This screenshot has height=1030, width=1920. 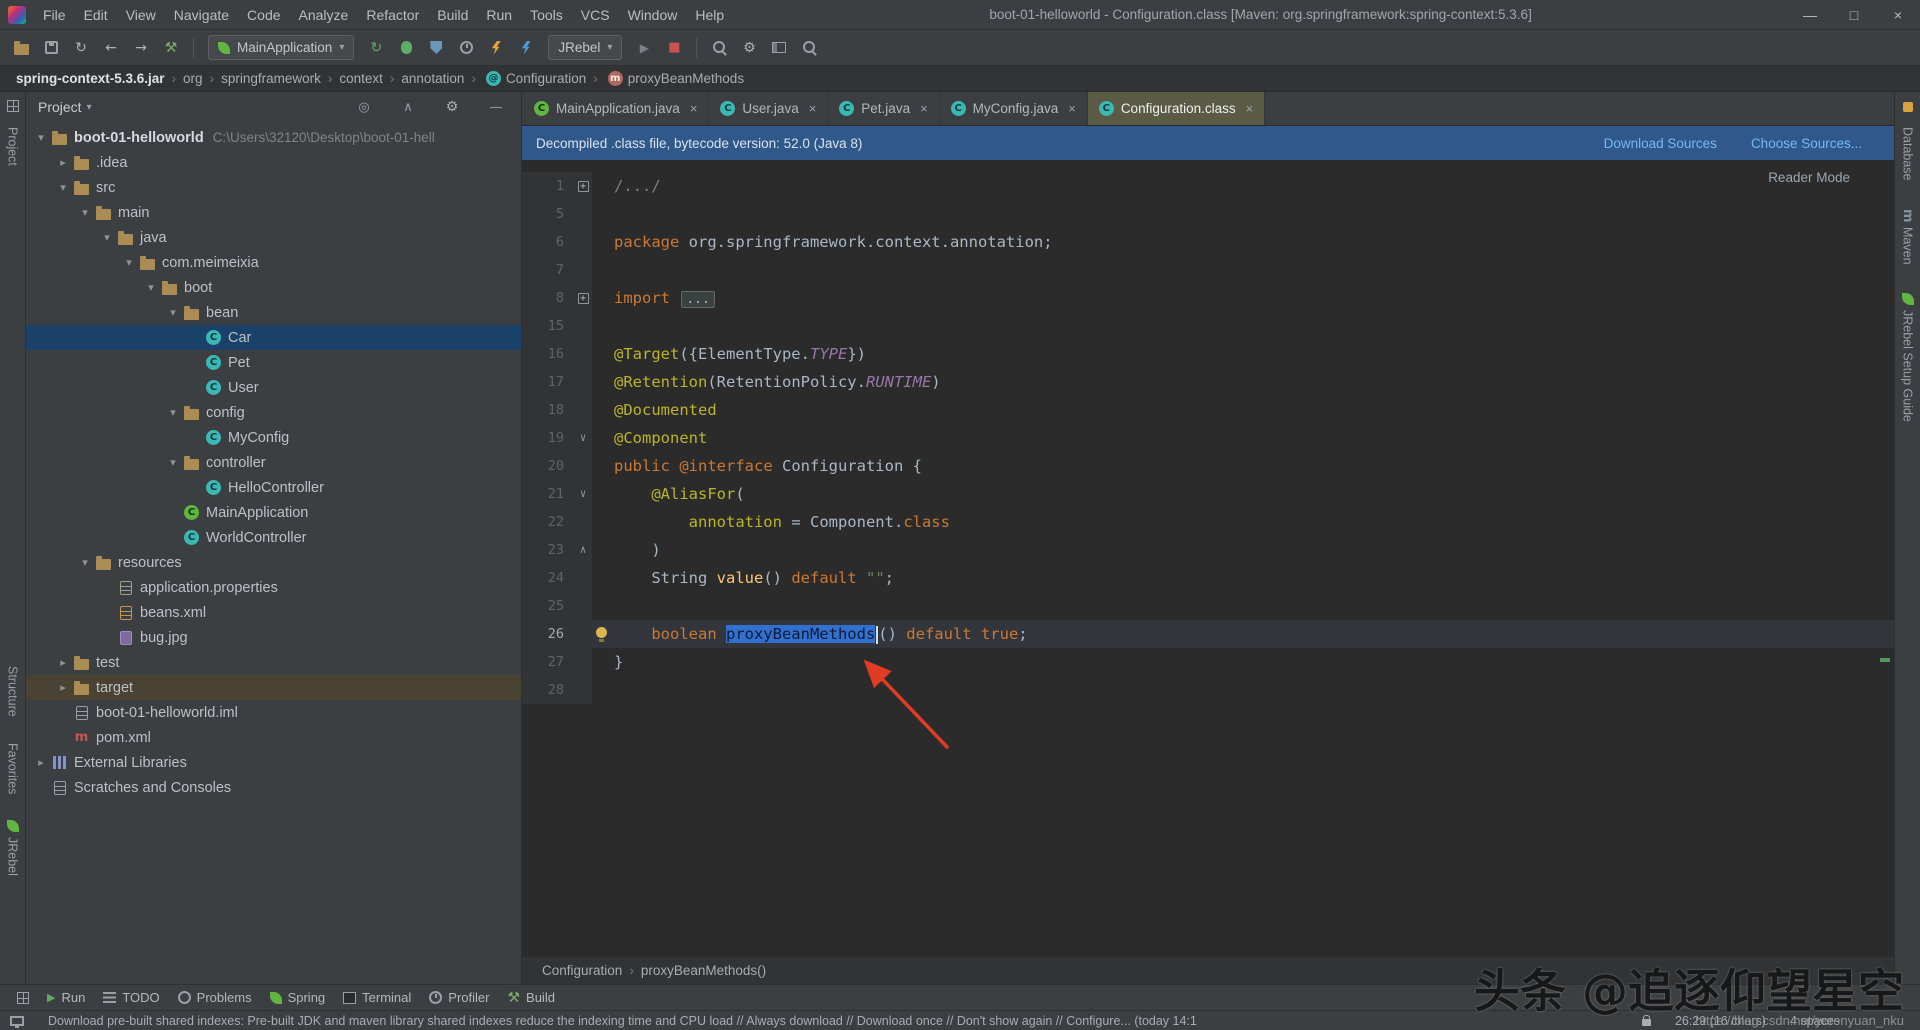 What do you see at coordinates (924, 108) in the screenshot?
I see `close-icon: ×` at bounding box center [924, 108].